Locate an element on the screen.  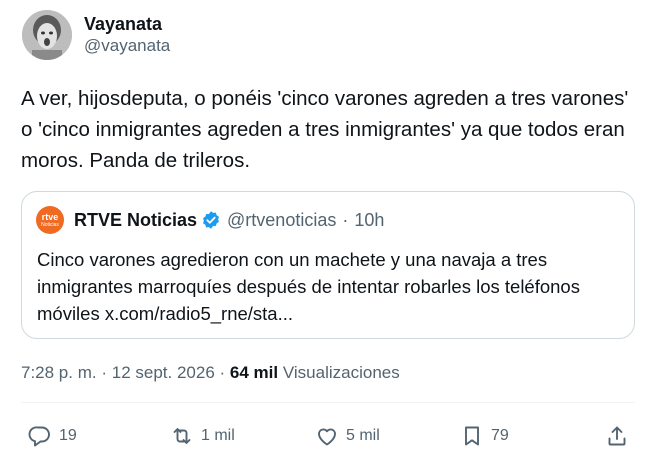
views-label: Visualizaciones is located at coordinates (341, 372).